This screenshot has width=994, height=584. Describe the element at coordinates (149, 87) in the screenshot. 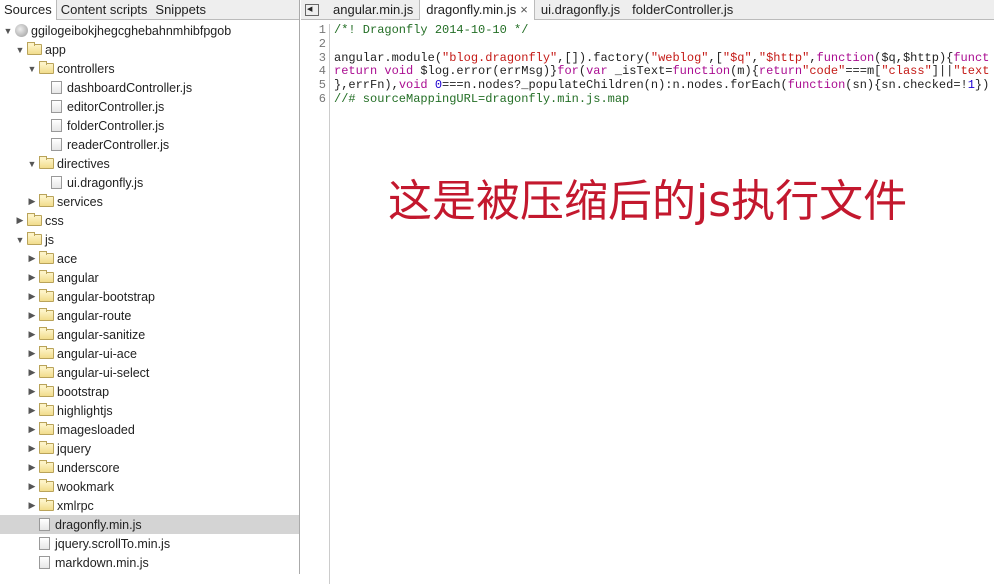

I see `tree-file-item: dashboardController.js` at that location.